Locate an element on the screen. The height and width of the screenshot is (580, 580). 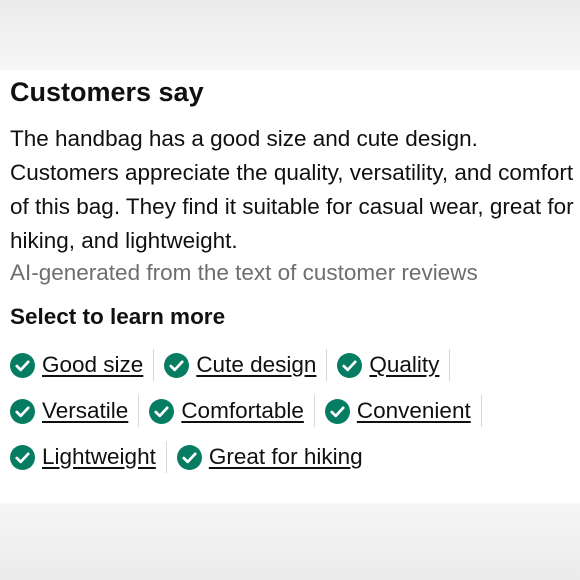
aspect-chip-comfortable: Comfortable is located at coordinates (232, 411).